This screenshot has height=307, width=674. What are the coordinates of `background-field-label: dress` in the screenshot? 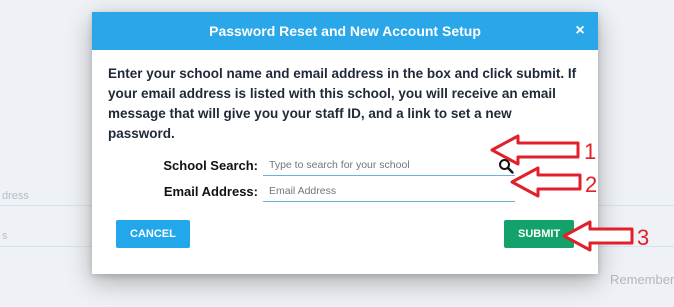 It's located at (15, 196).